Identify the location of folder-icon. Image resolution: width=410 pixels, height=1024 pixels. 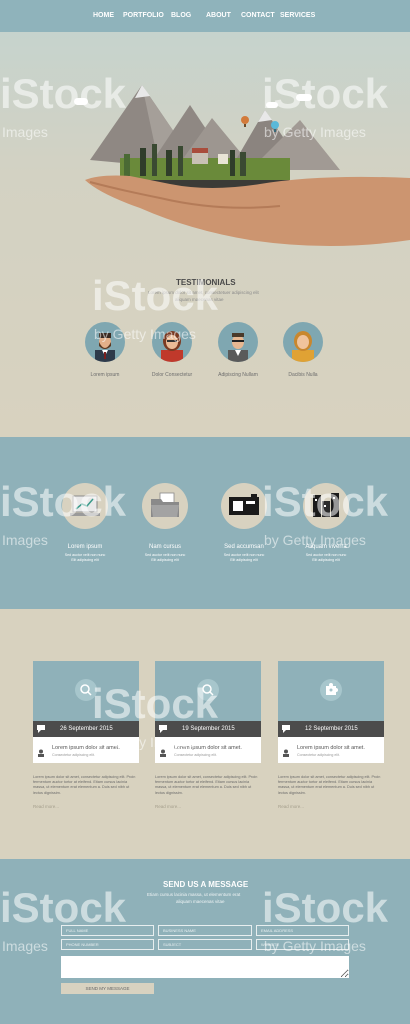
(165, 506).